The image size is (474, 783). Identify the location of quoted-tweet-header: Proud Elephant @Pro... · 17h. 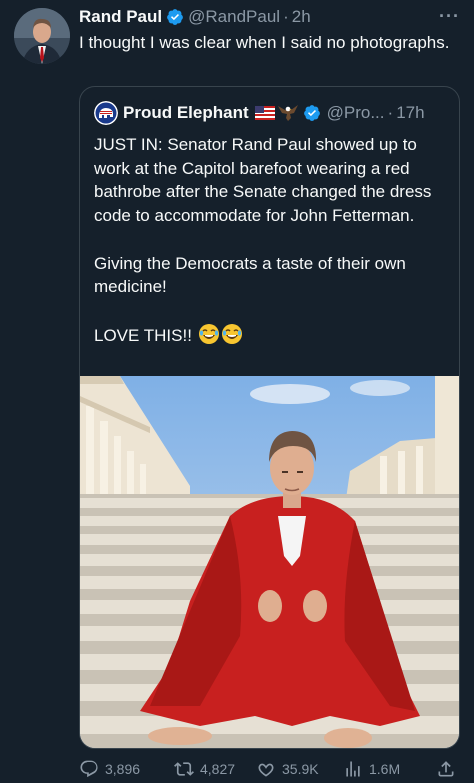
(272, 113).